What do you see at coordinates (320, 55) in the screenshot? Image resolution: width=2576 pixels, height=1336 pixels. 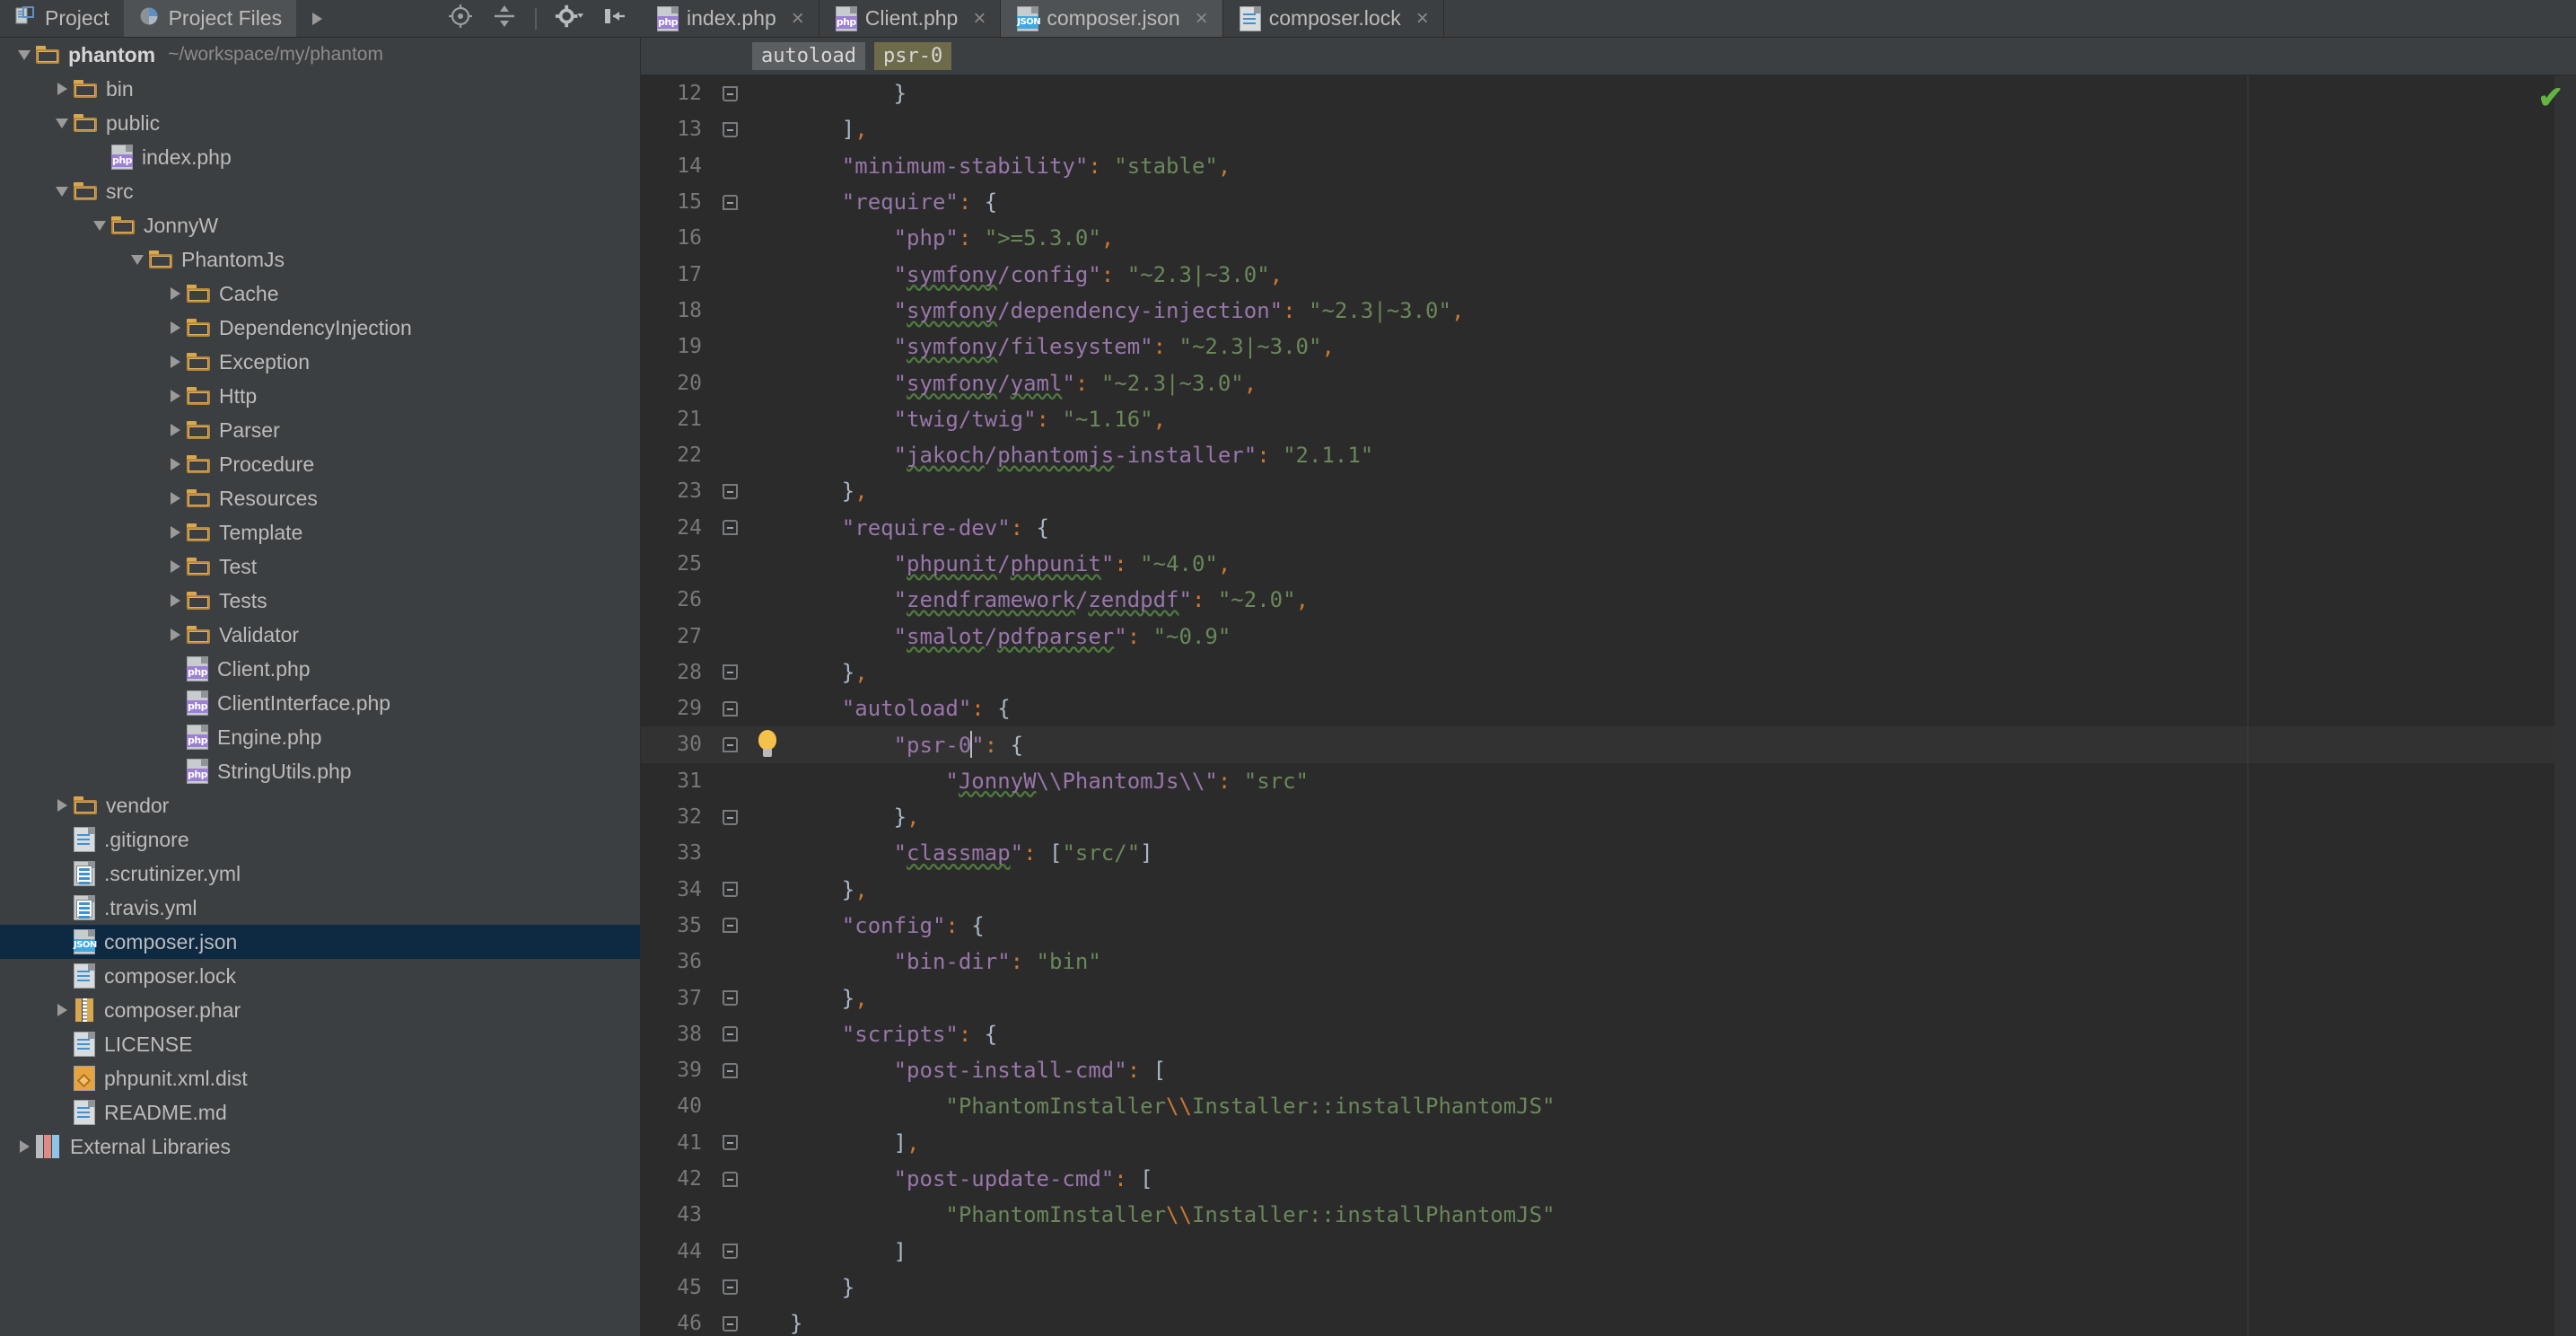 I see `tree-item-phantom: phantom ~/workspace/my/phantom` at bounding box center [320, 55].